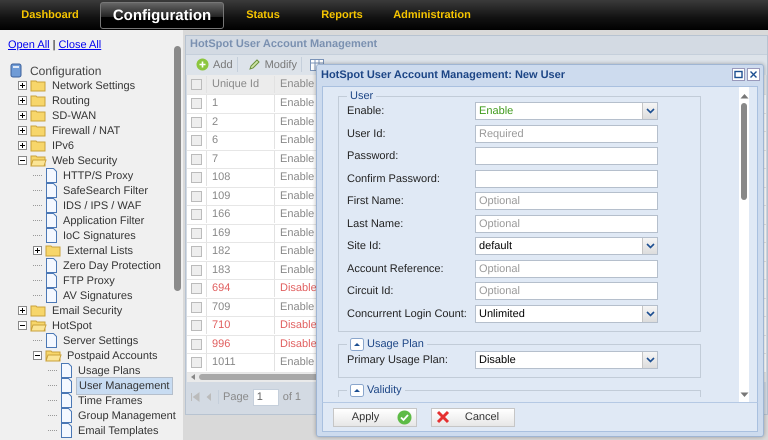 The width and height of the screenshot is (768, 440). What do you see at coordinates (127, 416) in the screenshot?
I see `tree-item: Group Management` at bounding box center [127, 416].